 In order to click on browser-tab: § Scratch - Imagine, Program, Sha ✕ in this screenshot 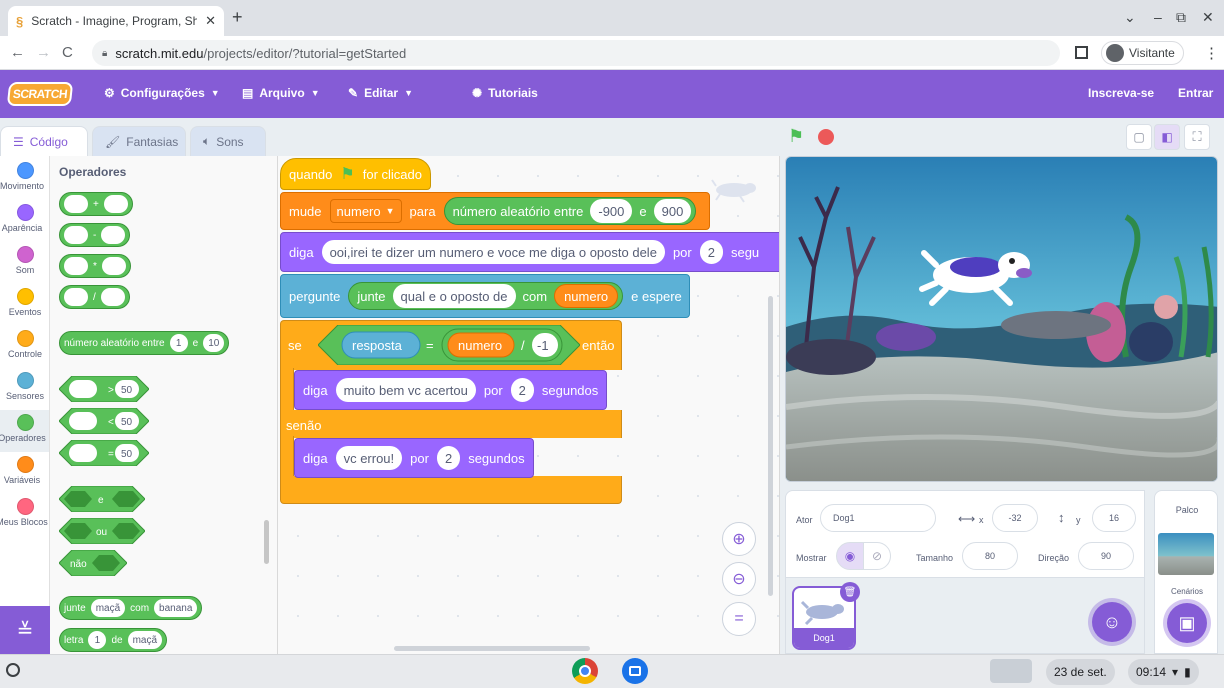, I will do `click(116, 21)`.